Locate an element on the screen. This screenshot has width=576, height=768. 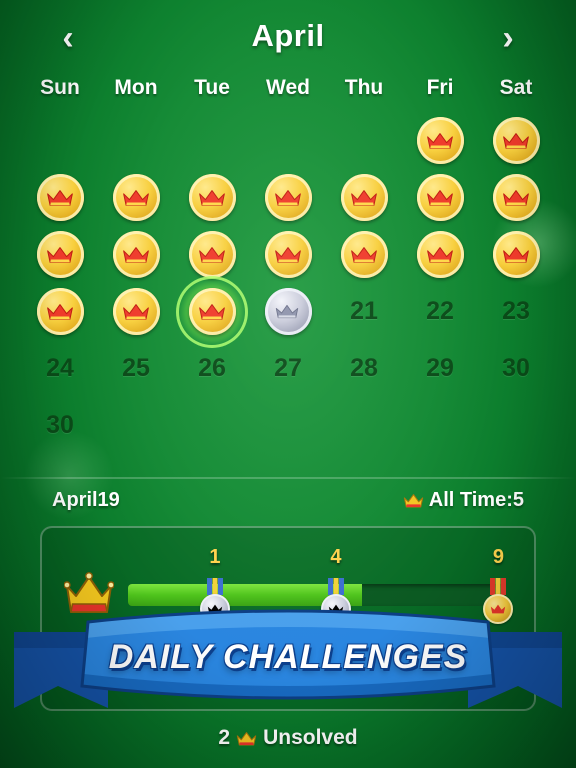
silver-coin-icon is located at coordinates (288, 311).